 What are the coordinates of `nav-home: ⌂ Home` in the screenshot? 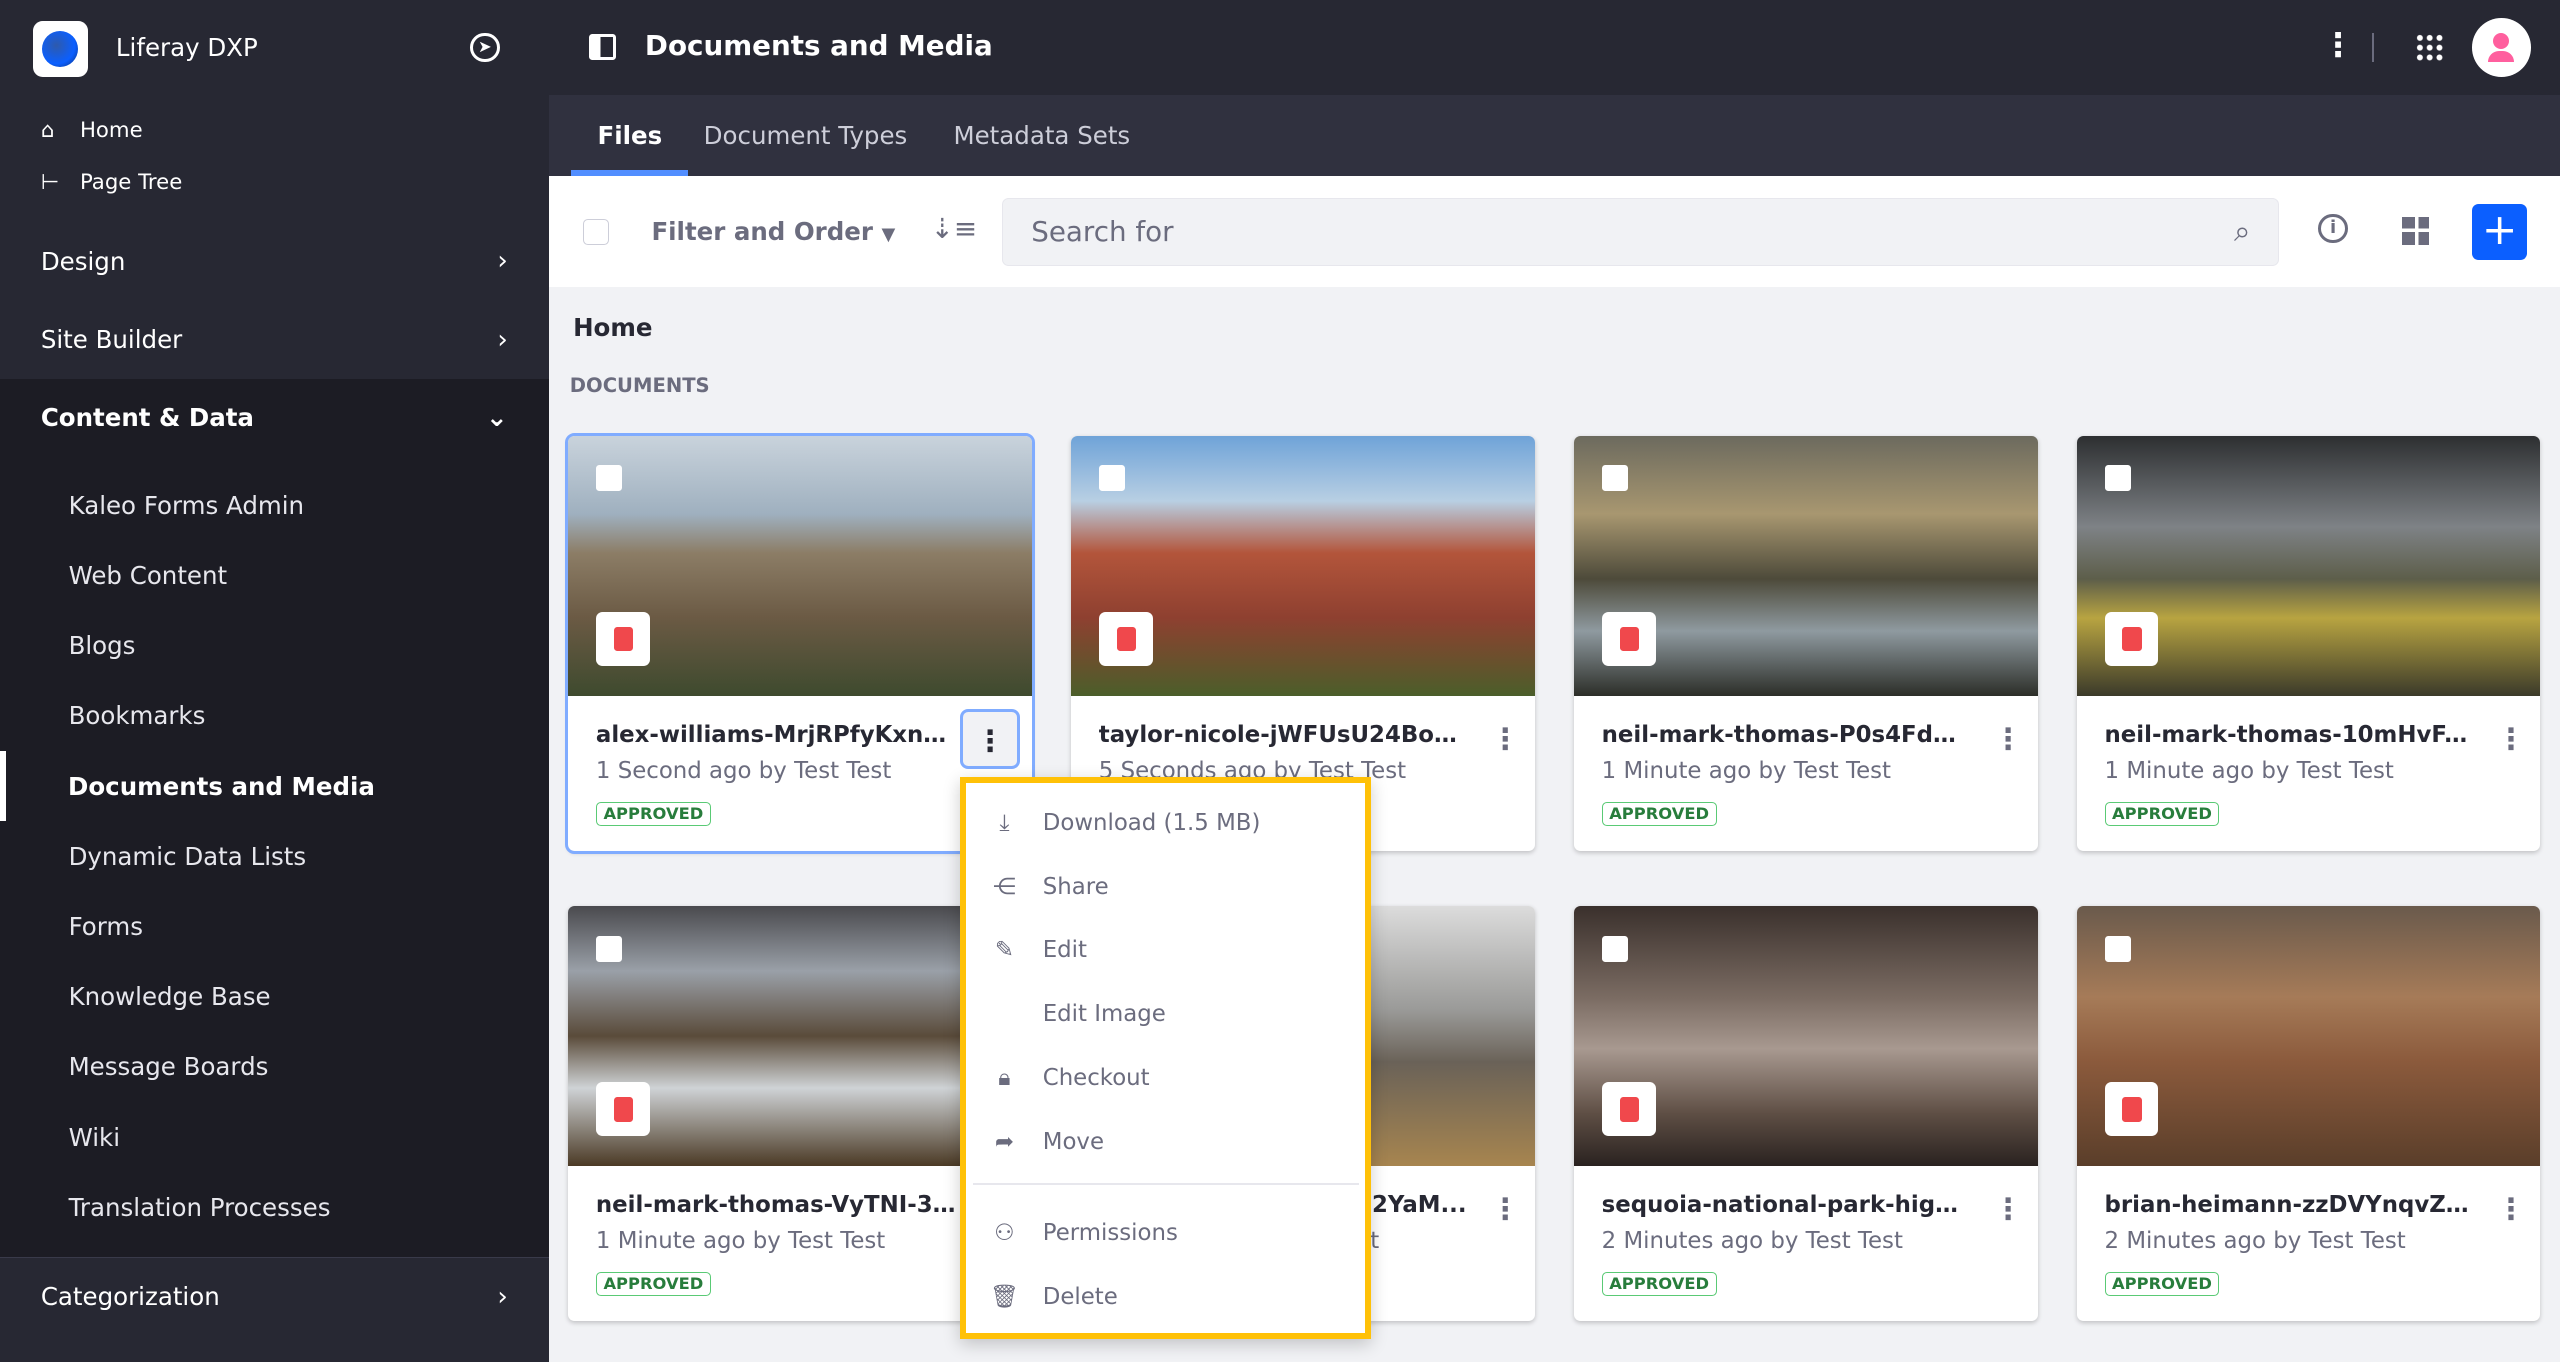 It's located at (92, 130).